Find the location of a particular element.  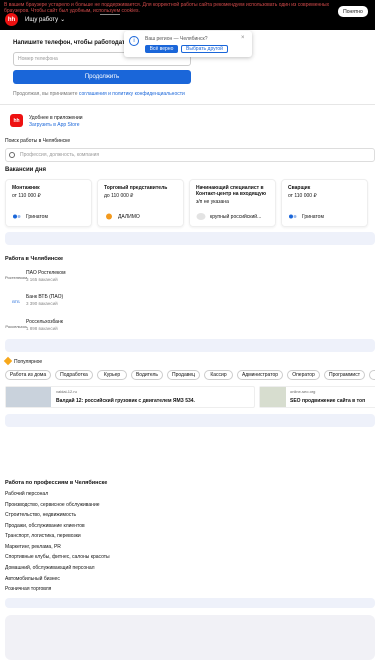

chip-more is located at coordinates (372, 375).